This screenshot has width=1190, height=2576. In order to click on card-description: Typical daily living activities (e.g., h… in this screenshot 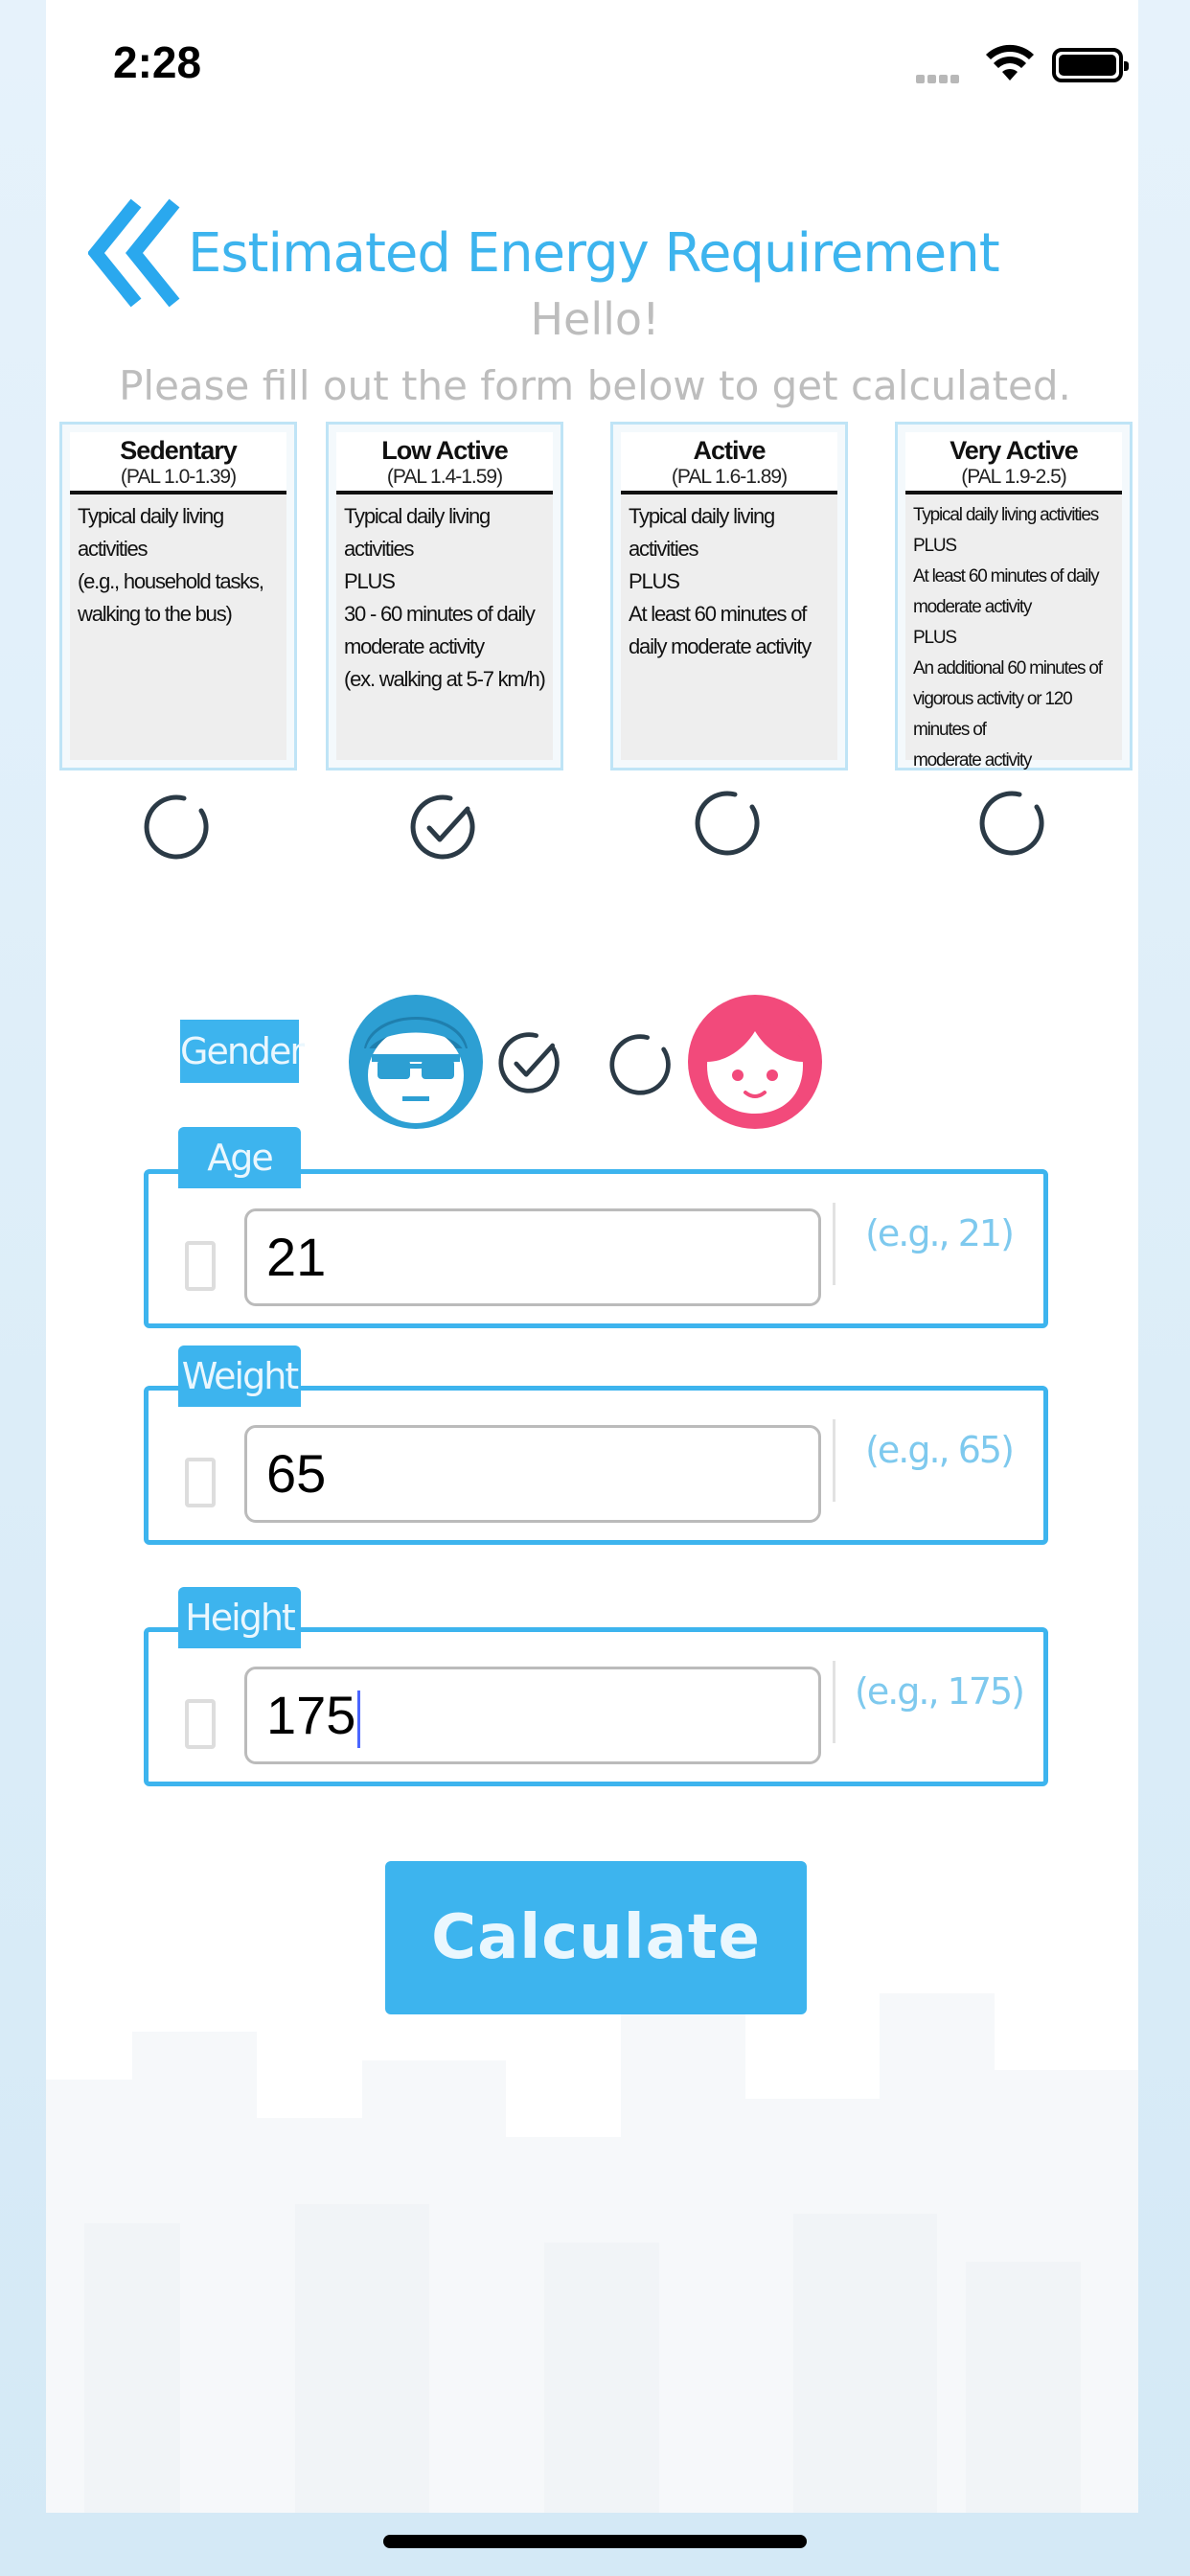, I will do `click(171, 565)`.